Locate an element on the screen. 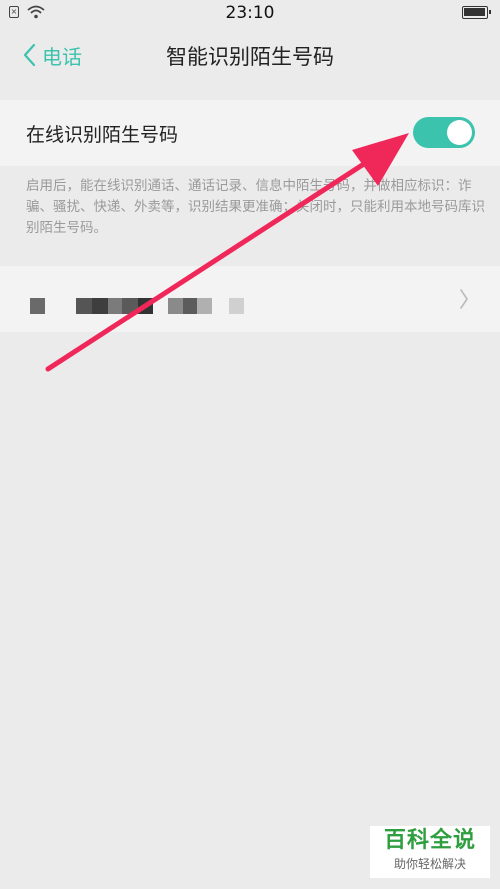 This screenshot has width=500, height=889. masked-number-text is located at coordinates (140, 306).